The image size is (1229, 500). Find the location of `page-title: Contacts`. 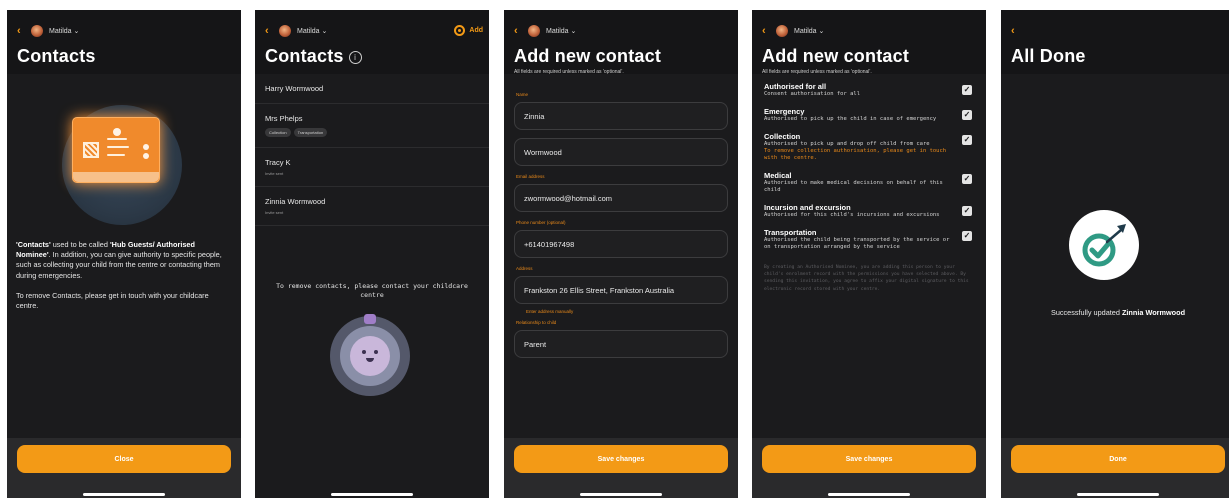

page-title: Contacts is located at coordinates (56, 56).